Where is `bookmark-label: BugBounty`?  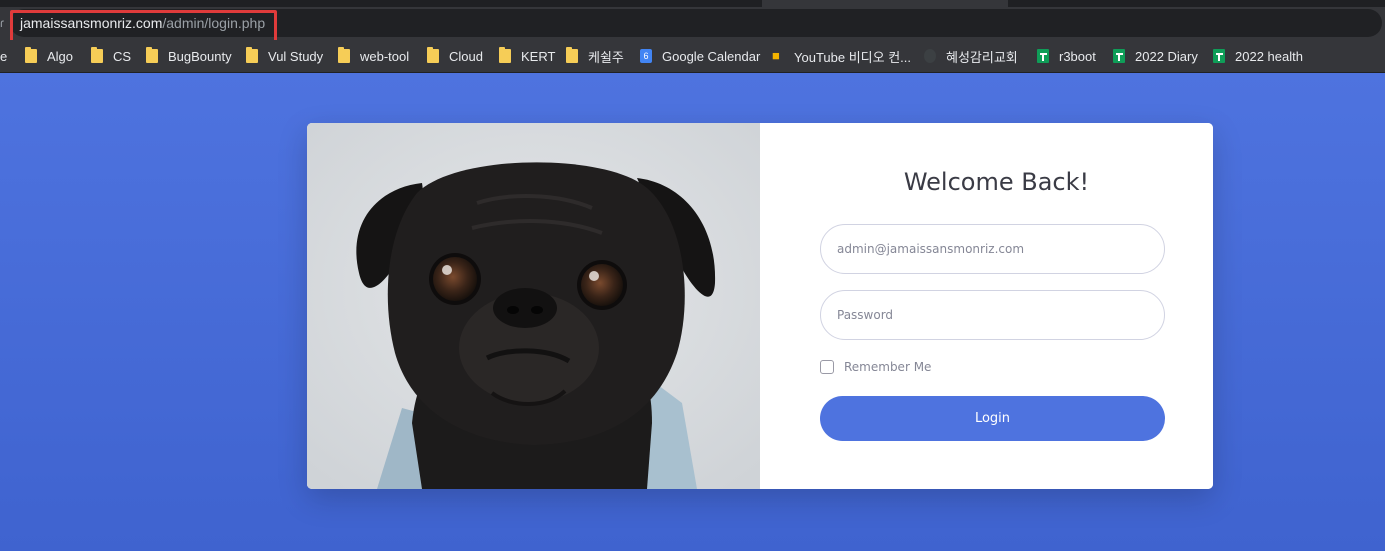
bookmark-label: BugBounty is located at coordinates (200, 56).